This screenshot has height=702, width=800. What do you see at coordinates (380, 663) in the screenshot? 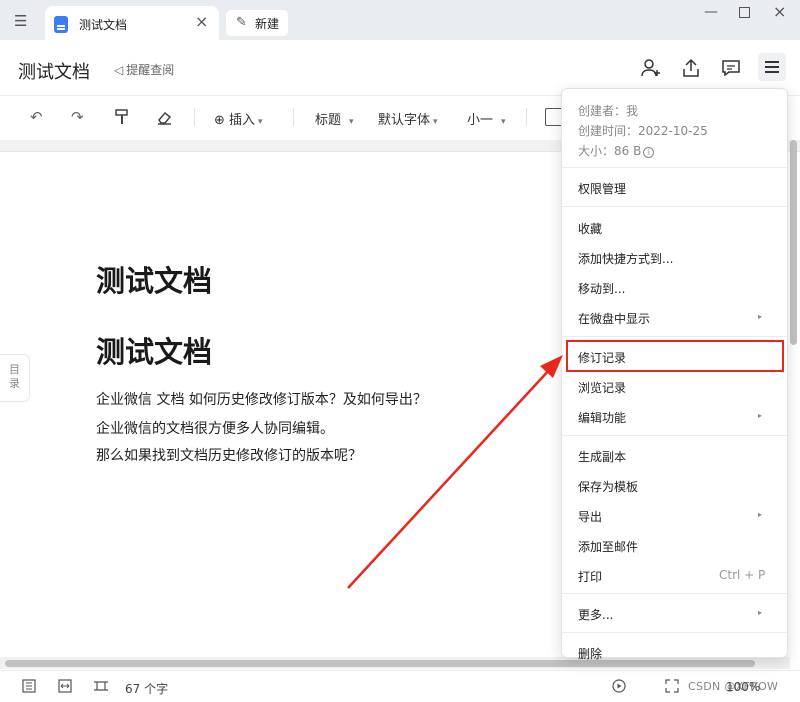
I see `horizontal-scroll-thumb` at bounding box center [380, 663].